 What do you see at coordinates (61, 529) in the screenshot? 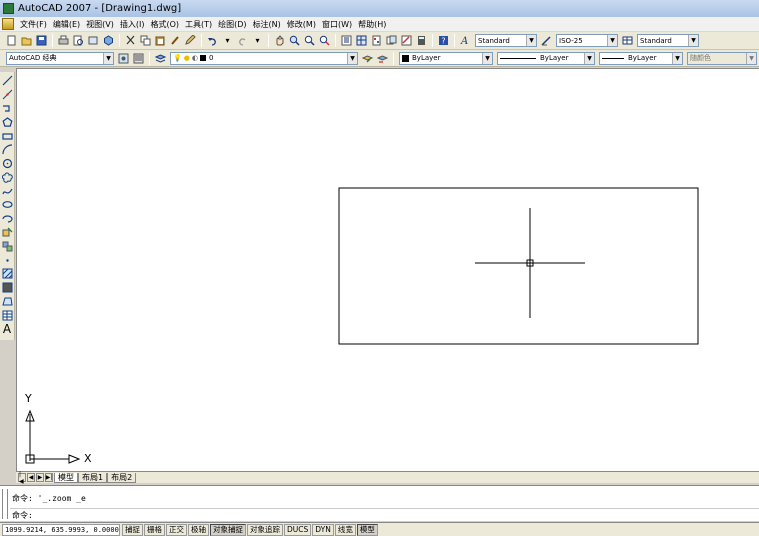
I see `coordinate-readout: 1099.9214, 635.9993, 0.0000` at bounding box center [61, 529].